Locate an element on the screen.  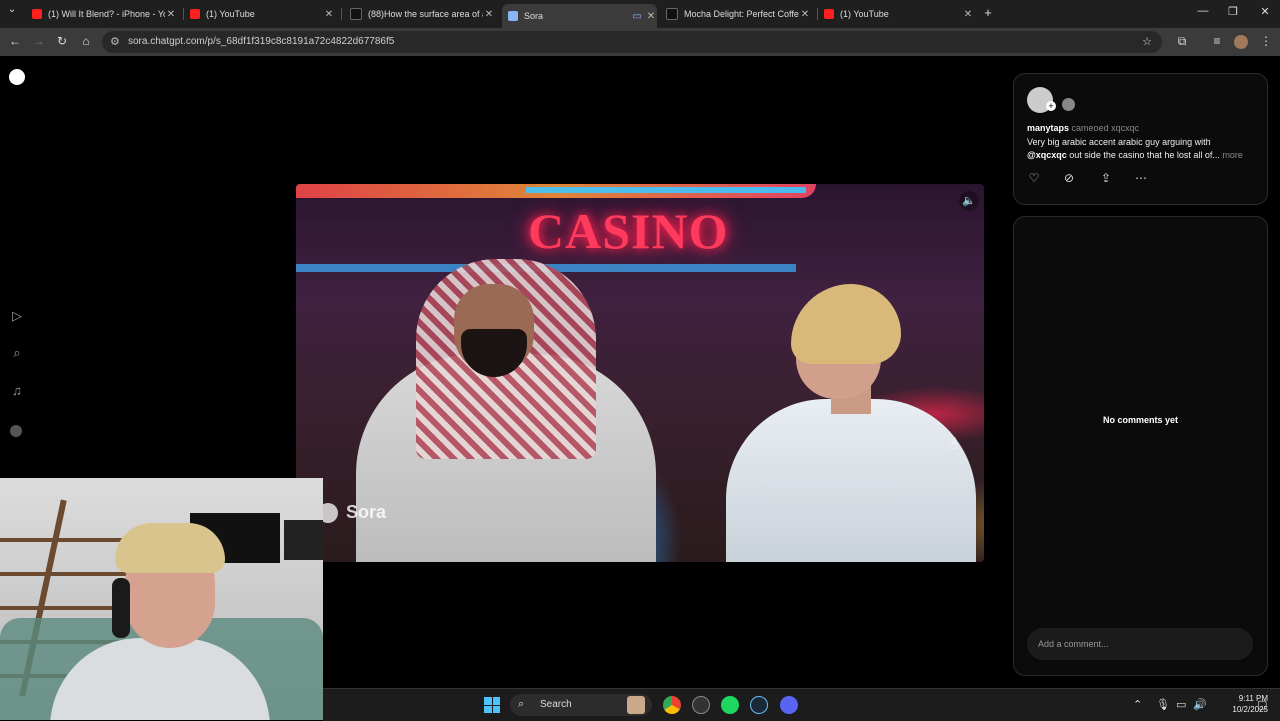
obs-icon is located at coordinates (701, 705).